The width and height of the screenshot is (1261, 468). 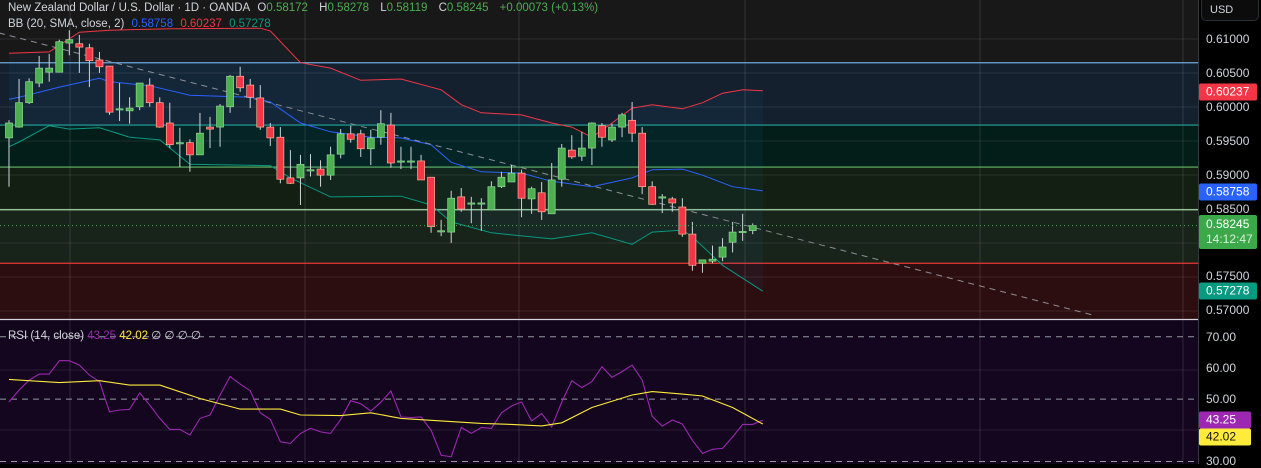 I want to click on currency-button: USD, so click(x=1230, y=10).